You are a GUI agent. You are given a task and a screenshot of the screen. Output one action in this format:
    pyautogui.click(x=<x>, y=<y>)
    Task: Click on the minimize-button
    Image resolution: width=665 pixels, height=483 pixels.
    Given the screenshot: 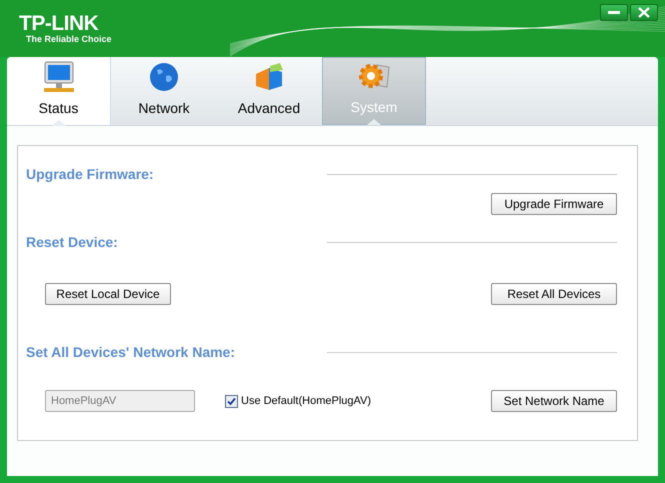 What is the action you would take?
    pyautogui.click(x=614, y=12)
    